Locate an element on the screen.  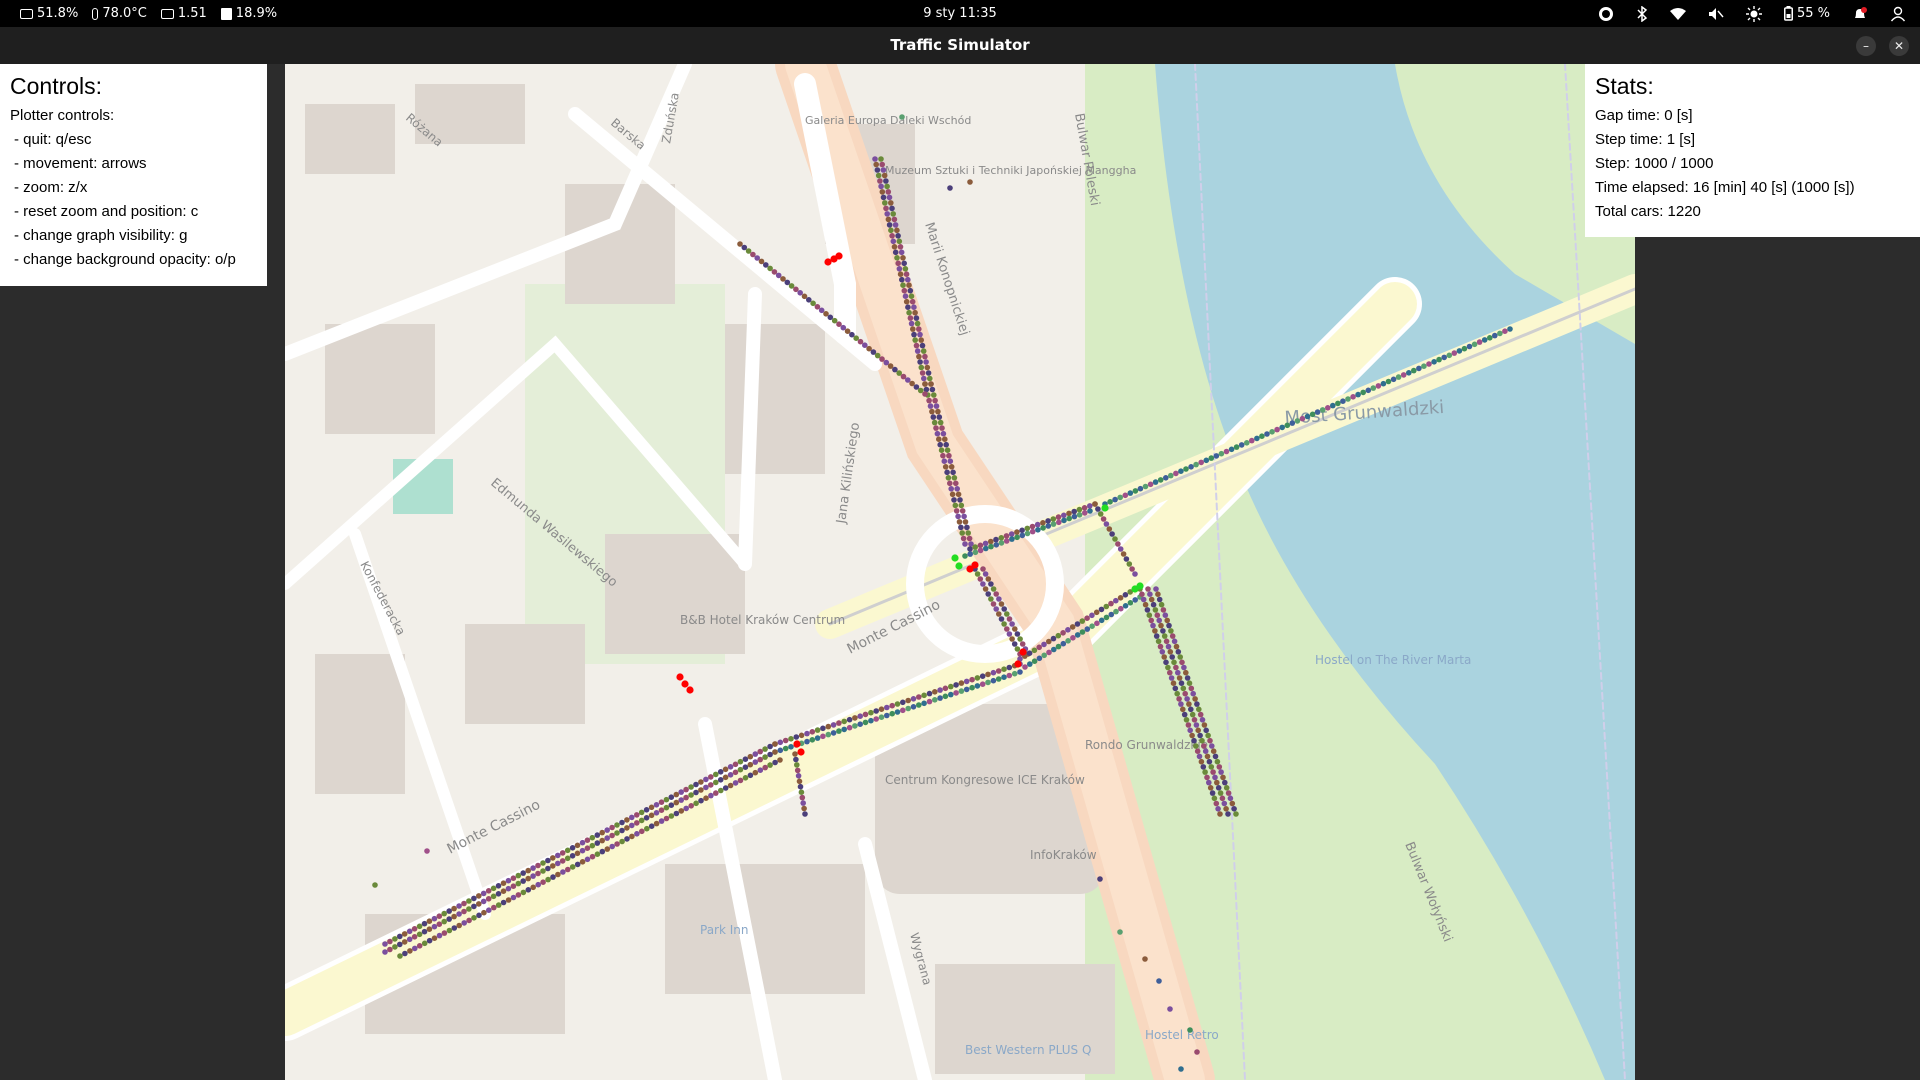
user-icon is located at coordinates (1898, 14).